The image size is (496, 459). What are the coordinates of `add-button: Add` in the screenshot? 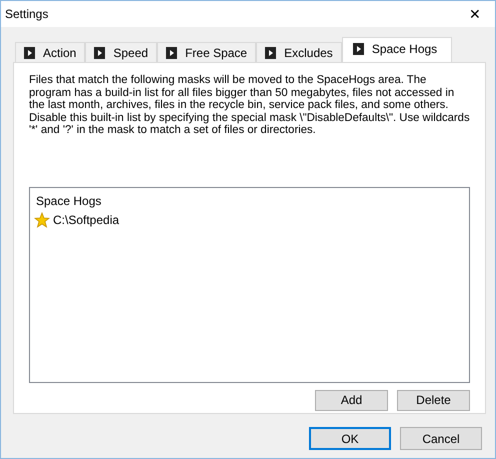 It's located at (351, 400).